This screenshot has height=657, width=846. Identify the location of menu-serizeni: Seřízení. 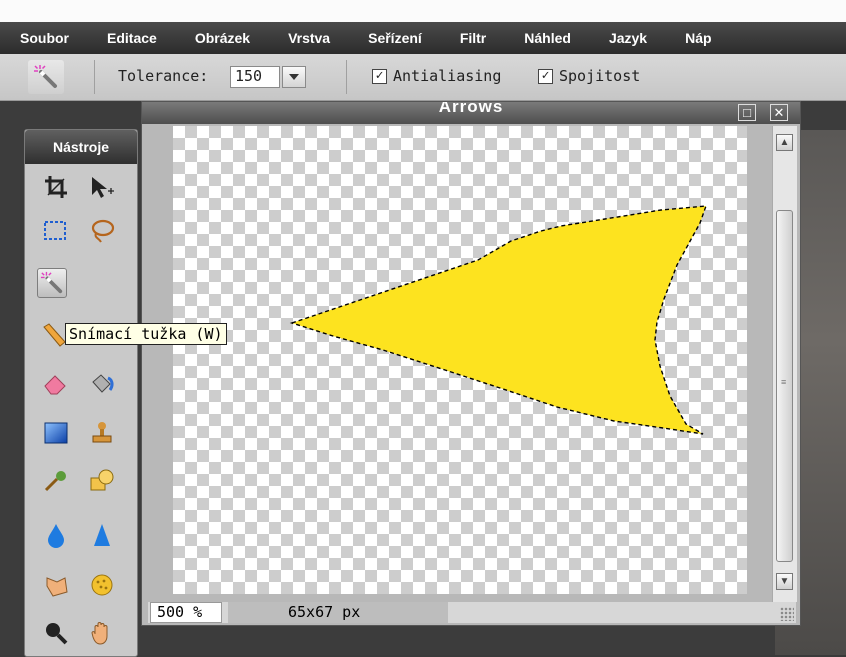
(395, 38).